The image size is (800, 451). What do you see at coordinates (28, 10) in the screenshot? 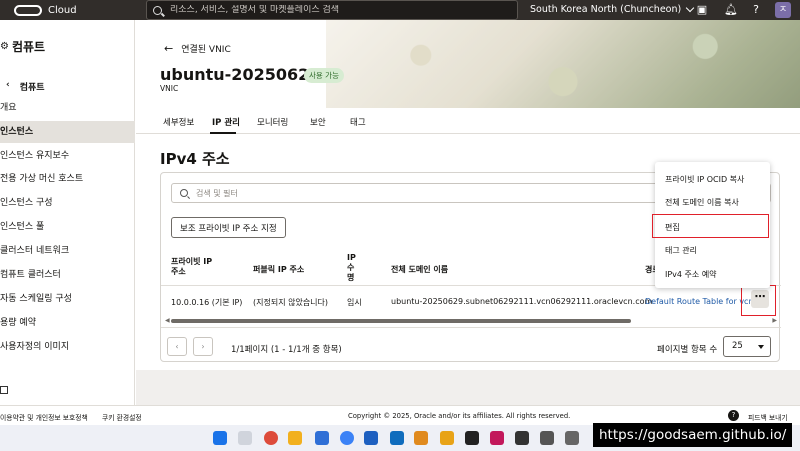
I see `oracle-logo` at bounding box center [28, 10].